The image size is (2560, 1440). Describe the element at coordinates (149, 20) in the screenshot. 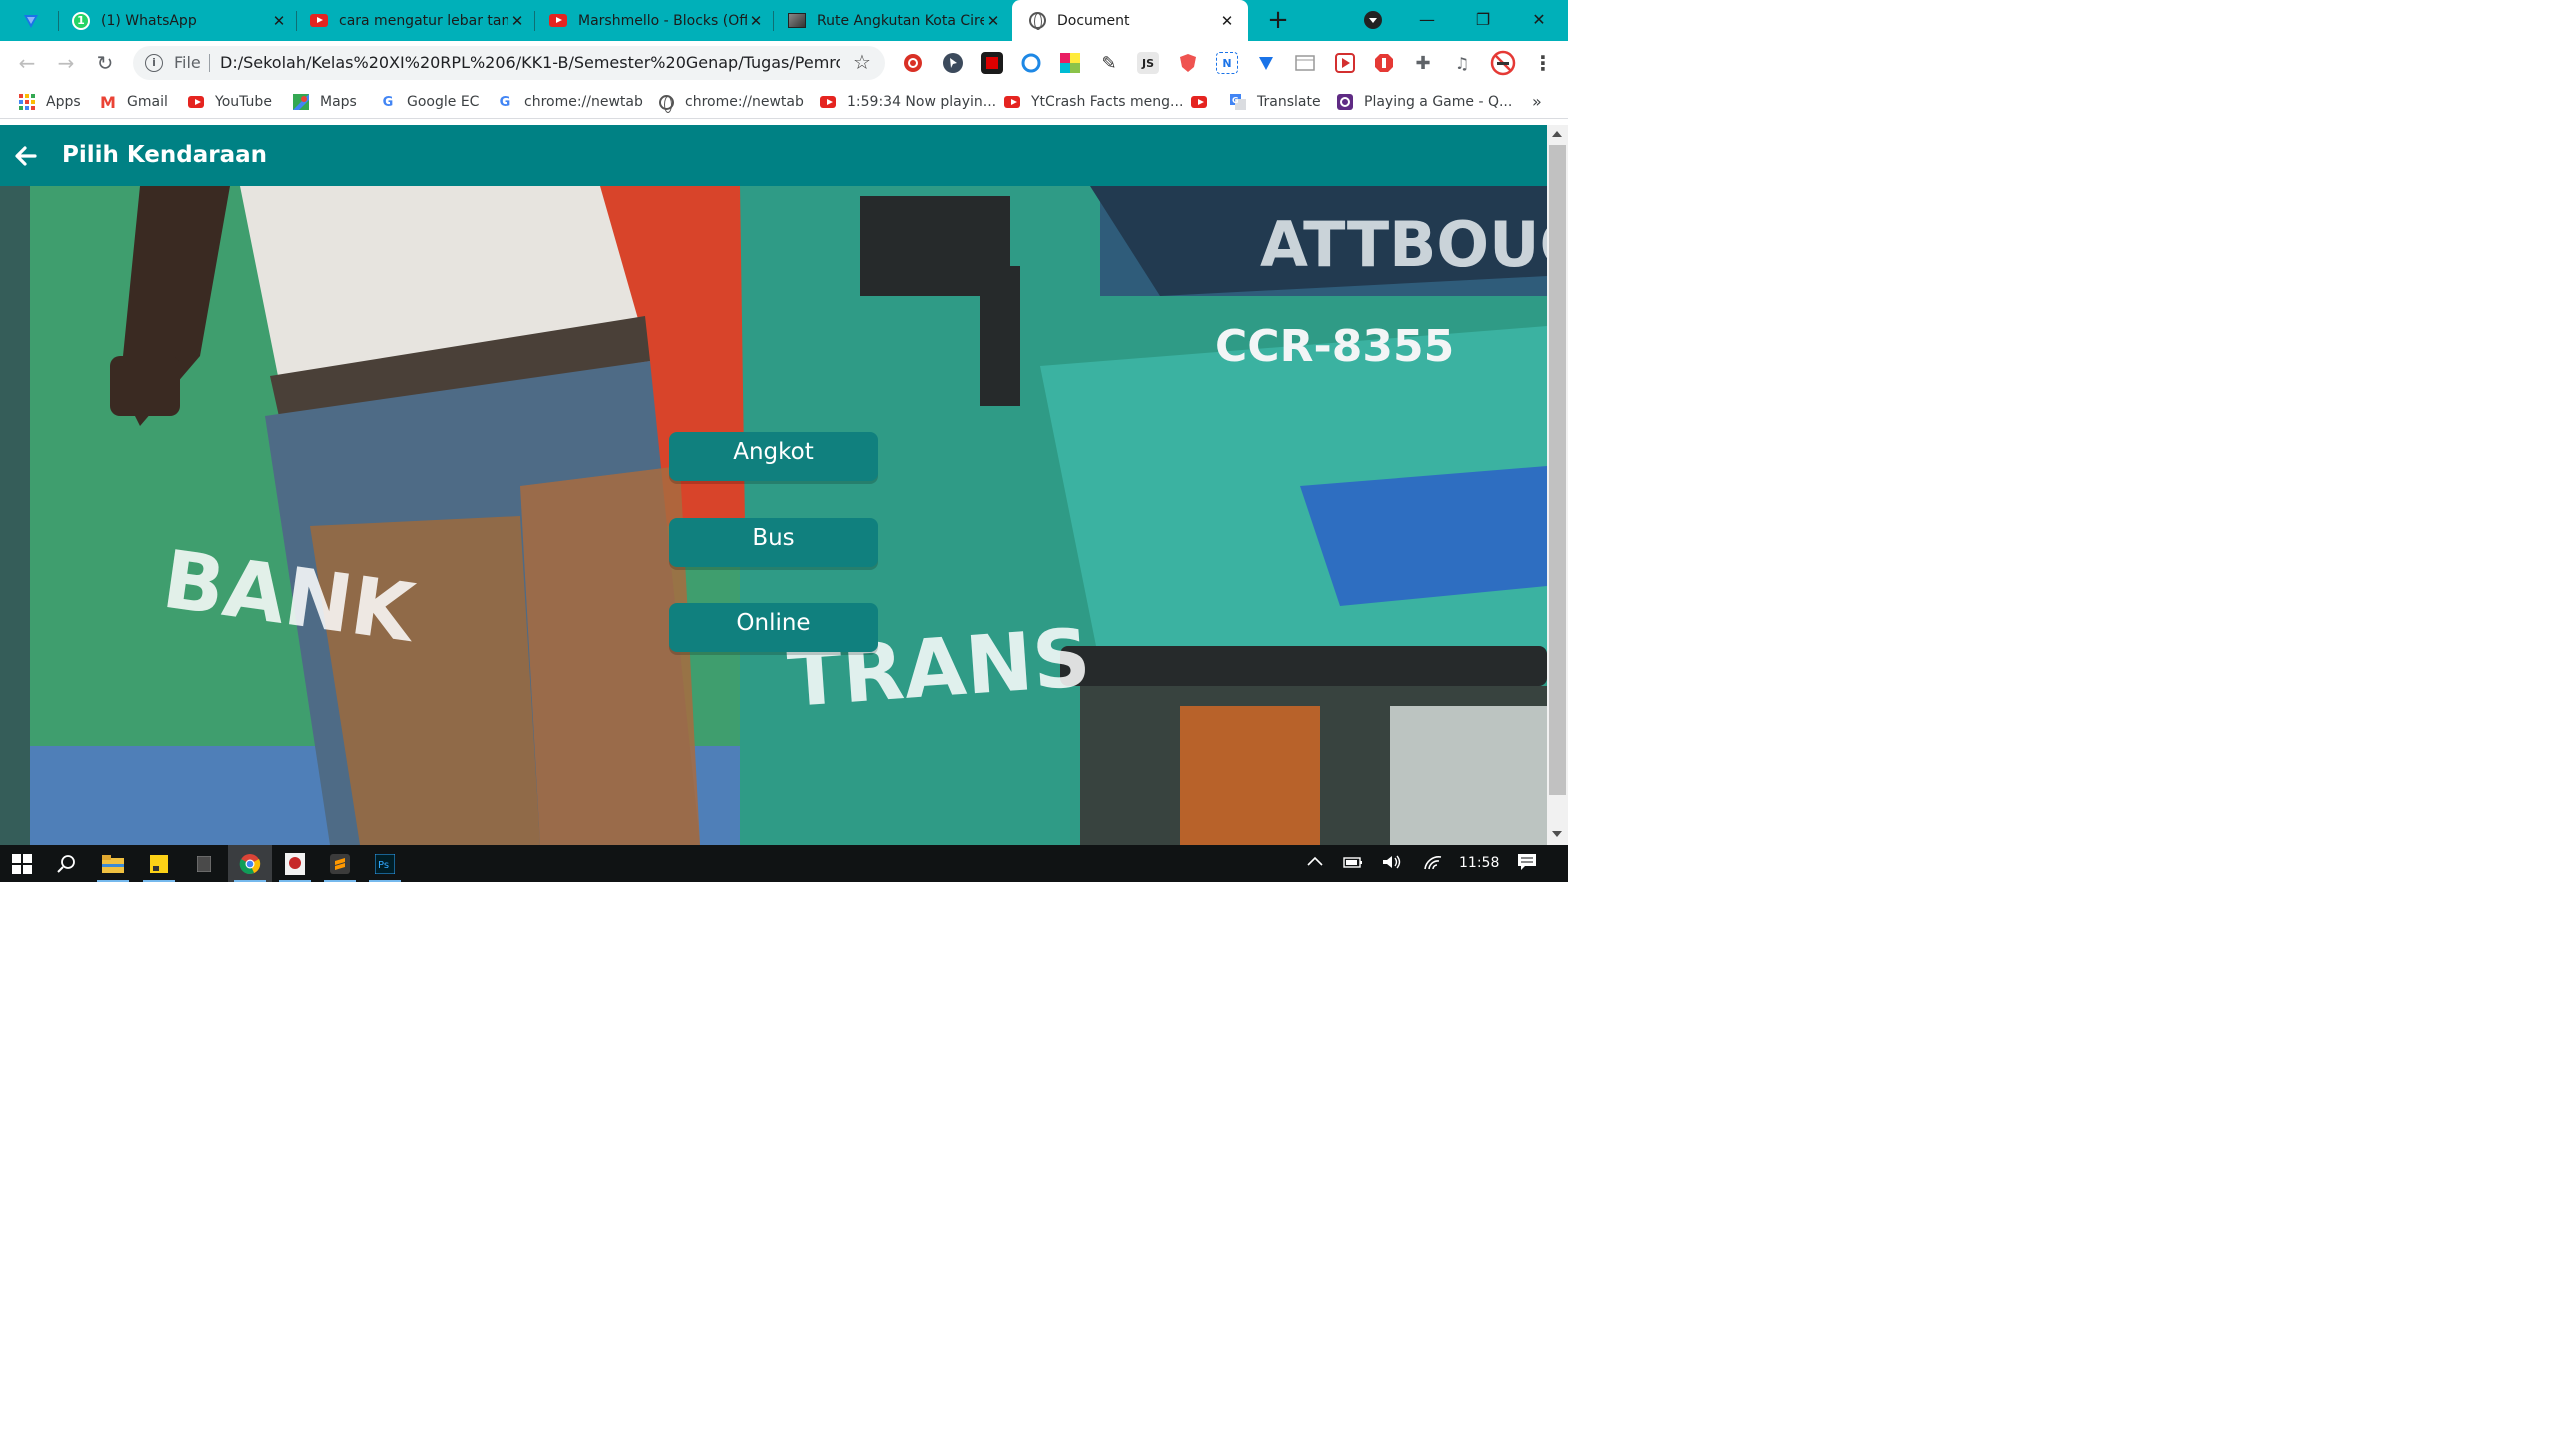

I see `tab-title: (1) WhatsApp` at that location.